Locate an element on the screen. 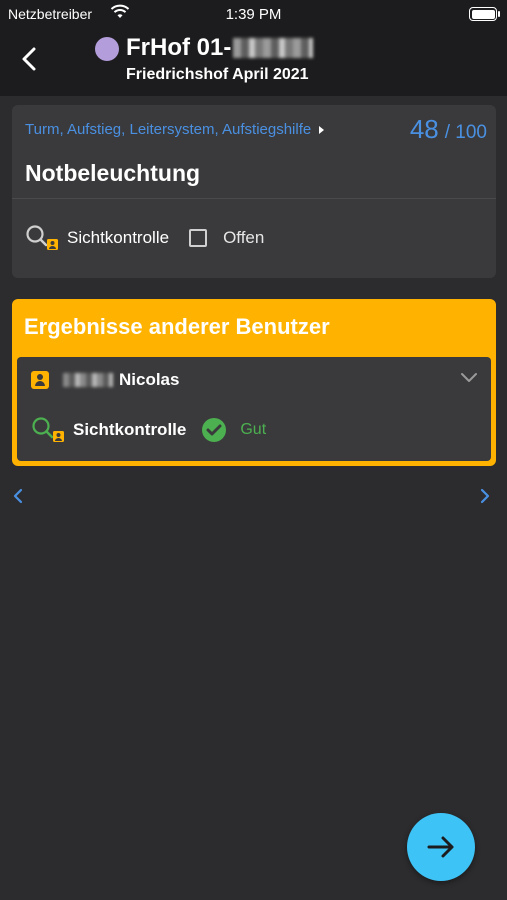 The image size is (507, 900). user-row: Nicolas is located at coordinates (105, 380).